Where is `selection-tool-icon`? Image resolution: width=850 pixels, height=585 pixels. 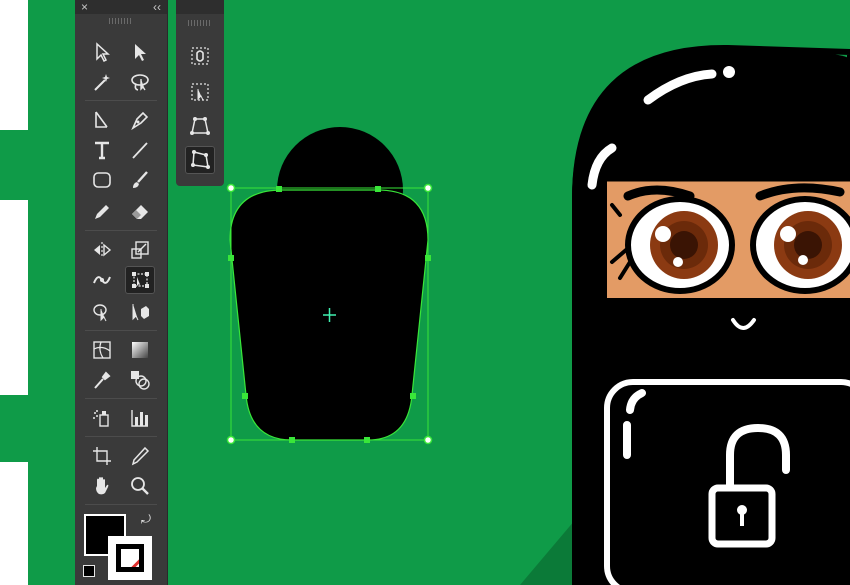 selection-tool-icon is located at coordinates (102, 52).